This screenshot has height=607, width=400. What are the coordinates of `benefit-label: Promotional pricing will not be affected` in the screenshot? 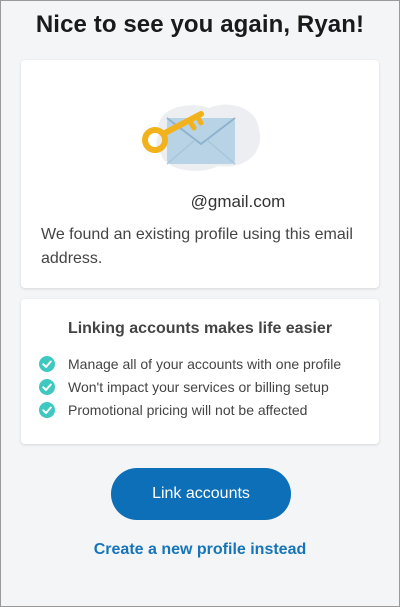 It's located at (188, 409).